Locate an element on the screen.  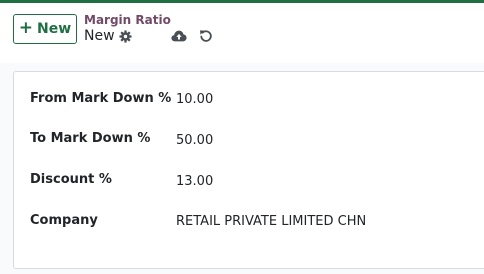
new-button: + New is located at coordinates (45, 29).